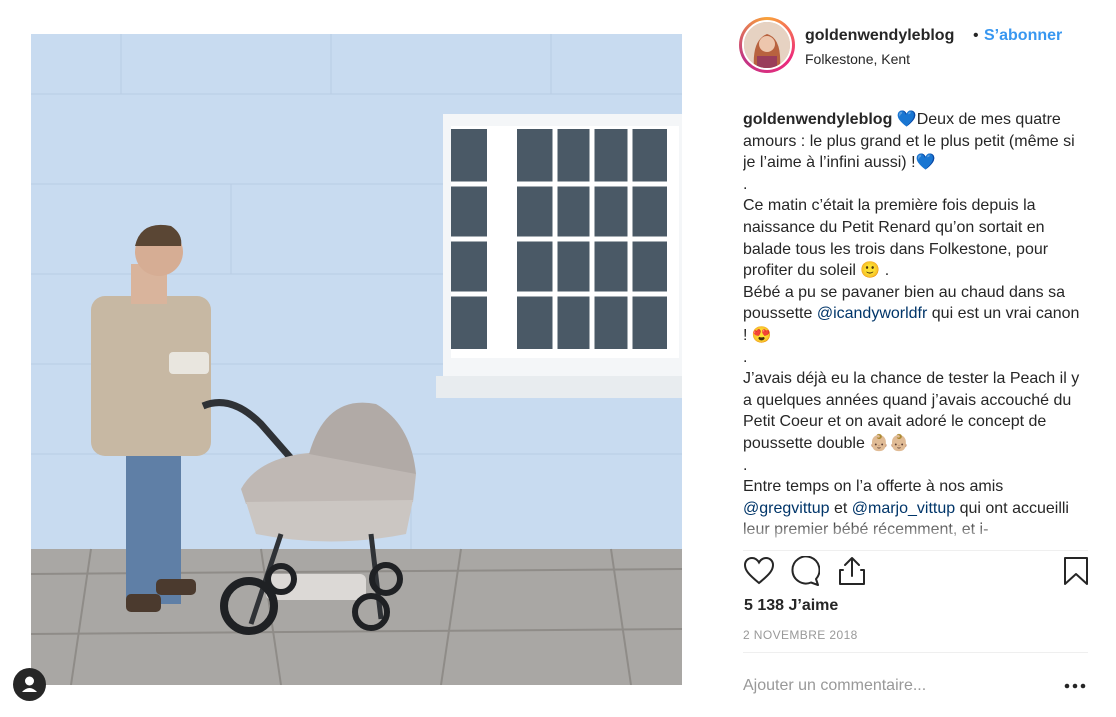 The image size is (1116, 717). I want to click on caption-fade, so click(915, 533).